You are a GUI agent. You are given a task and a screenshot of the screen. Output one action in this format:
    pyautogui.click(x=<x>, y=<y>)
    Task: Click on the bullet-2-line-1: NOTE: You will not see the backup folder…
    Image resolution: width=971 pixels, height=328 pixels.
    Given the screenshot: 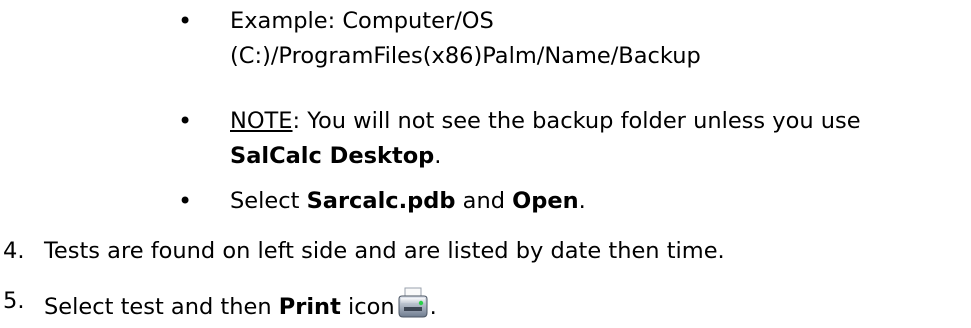 What is the action you would take?
    pyautogui.click(x=545, y=121)
    